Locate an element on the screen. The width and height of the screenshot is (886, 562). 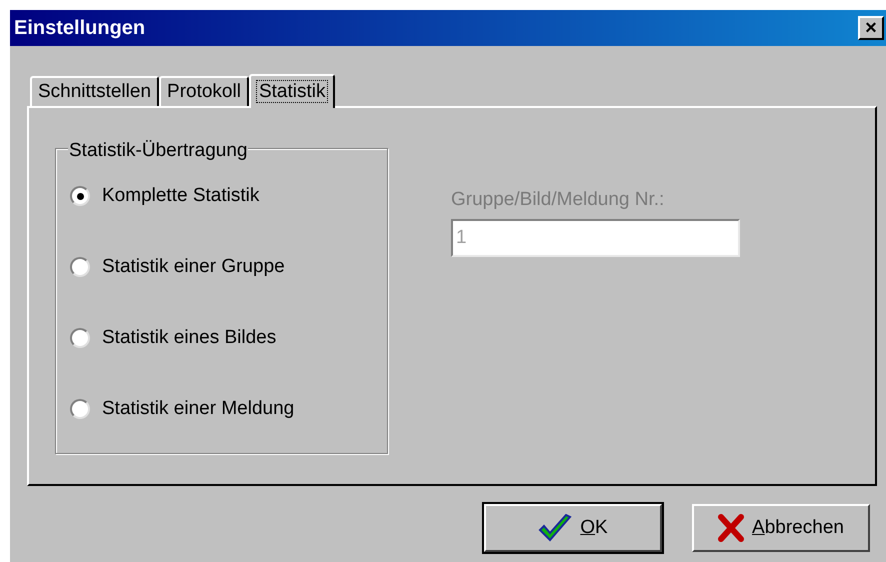
ok-button: OK is located at coordinates (573, 528).